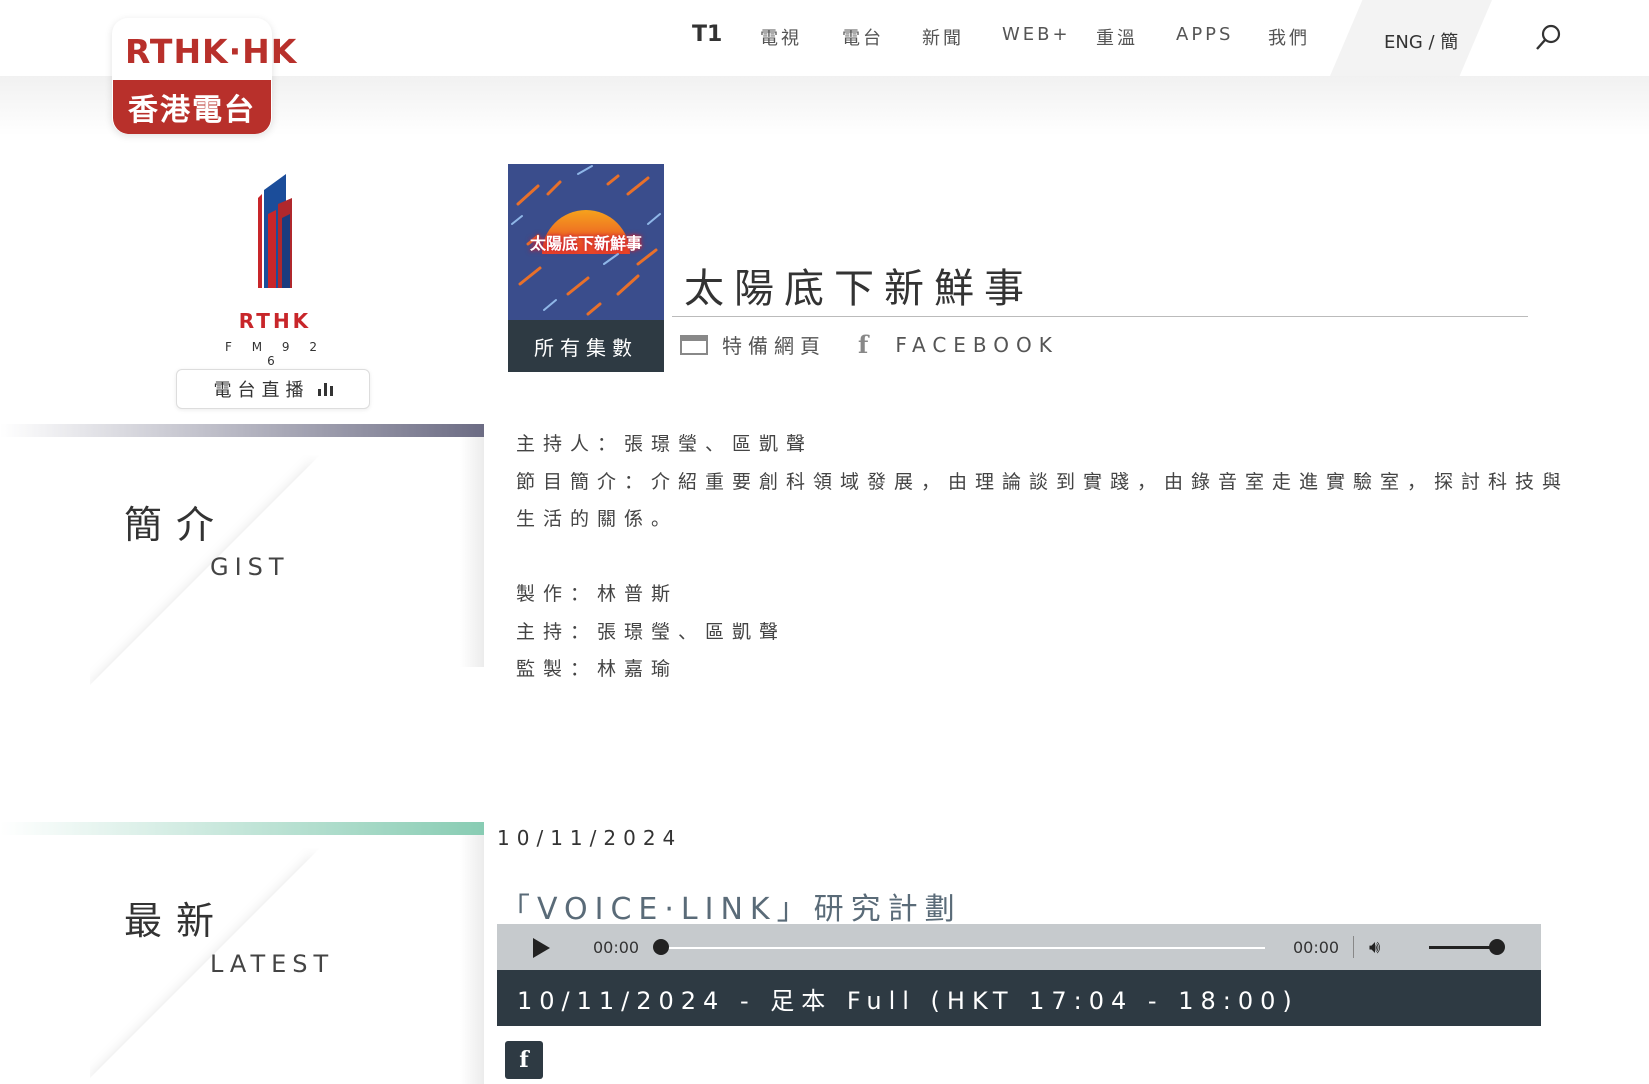 The image size is (1649, 1084). I want to click on supervisor-line: 監製：林嘉瑜, so click(597, 669).